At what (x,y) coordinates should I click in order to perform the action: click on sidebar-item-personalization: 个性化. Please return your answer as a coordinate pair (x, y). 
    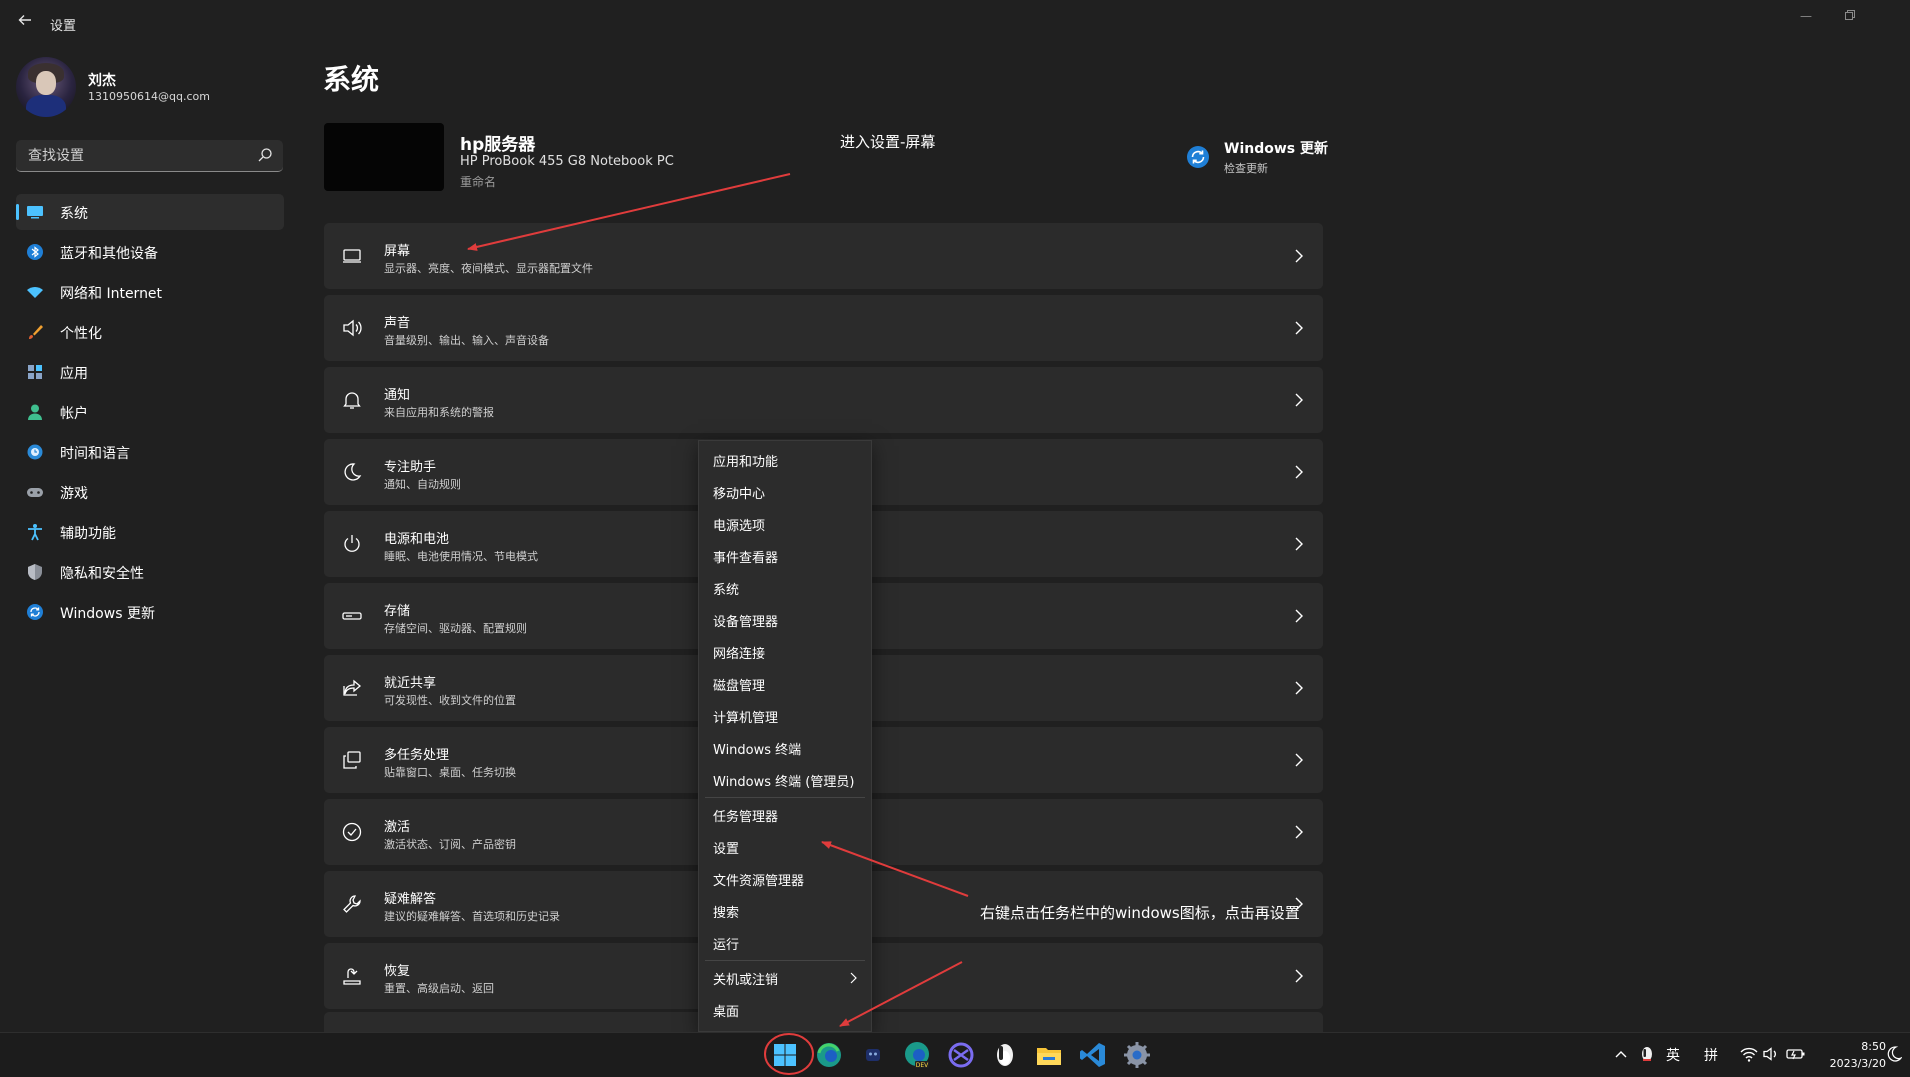
    Looking at the image, I should click on (150, 332).